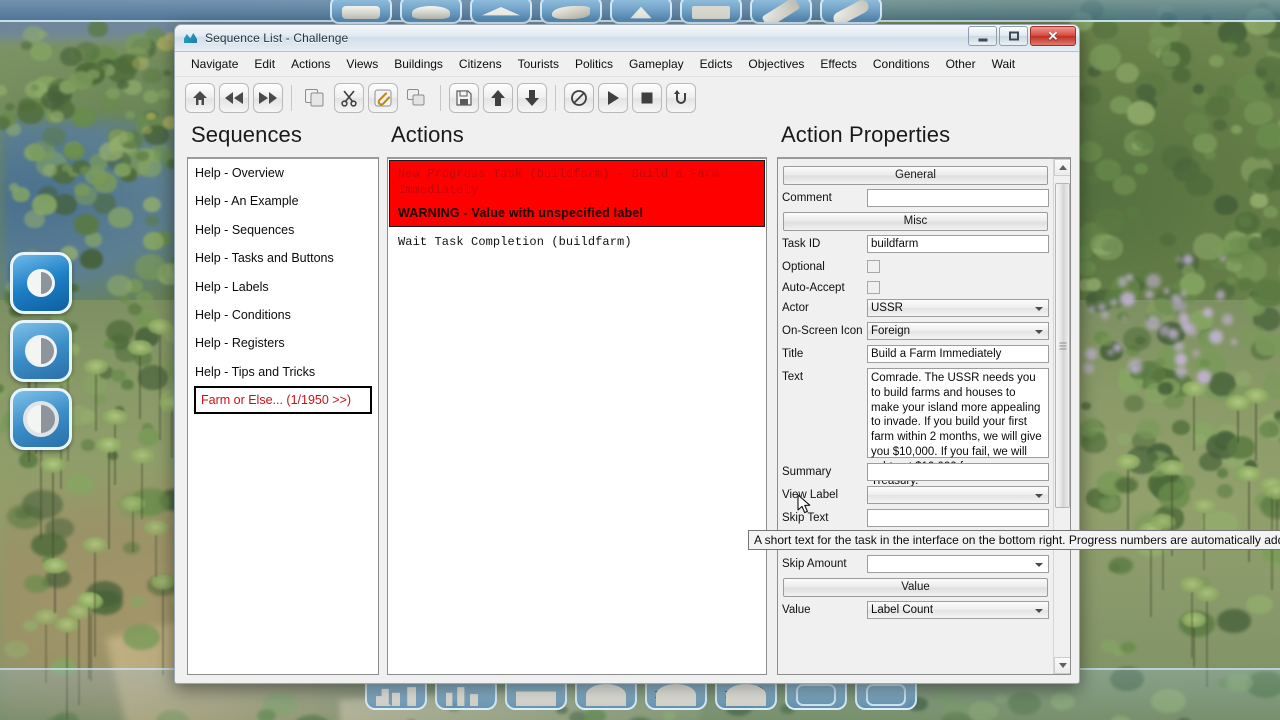 The height and width of the screenshot is (720, 1280). What do you see at coordinates (776, 64) in the screenshot?
I see `menu-item-objectives: Objectives` at bounding box center [776, 64].